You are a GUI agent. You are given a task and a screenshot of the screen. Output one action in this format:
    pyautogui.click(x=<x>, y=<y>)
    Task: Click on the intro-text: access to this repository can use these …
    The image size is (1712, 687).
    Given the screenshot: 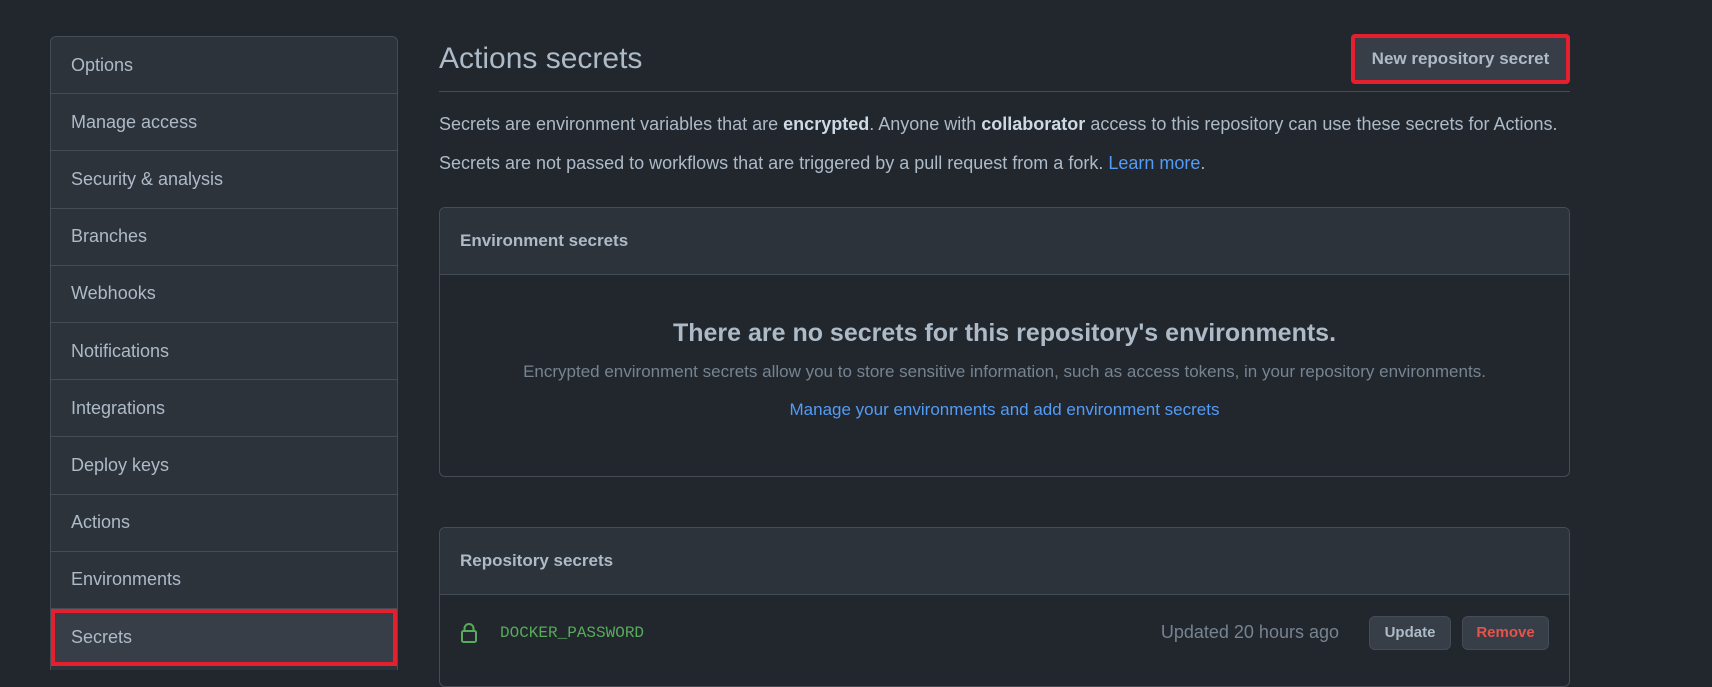 What is the action you would take?
    pyautogui.click(x=1321, y=124)
    